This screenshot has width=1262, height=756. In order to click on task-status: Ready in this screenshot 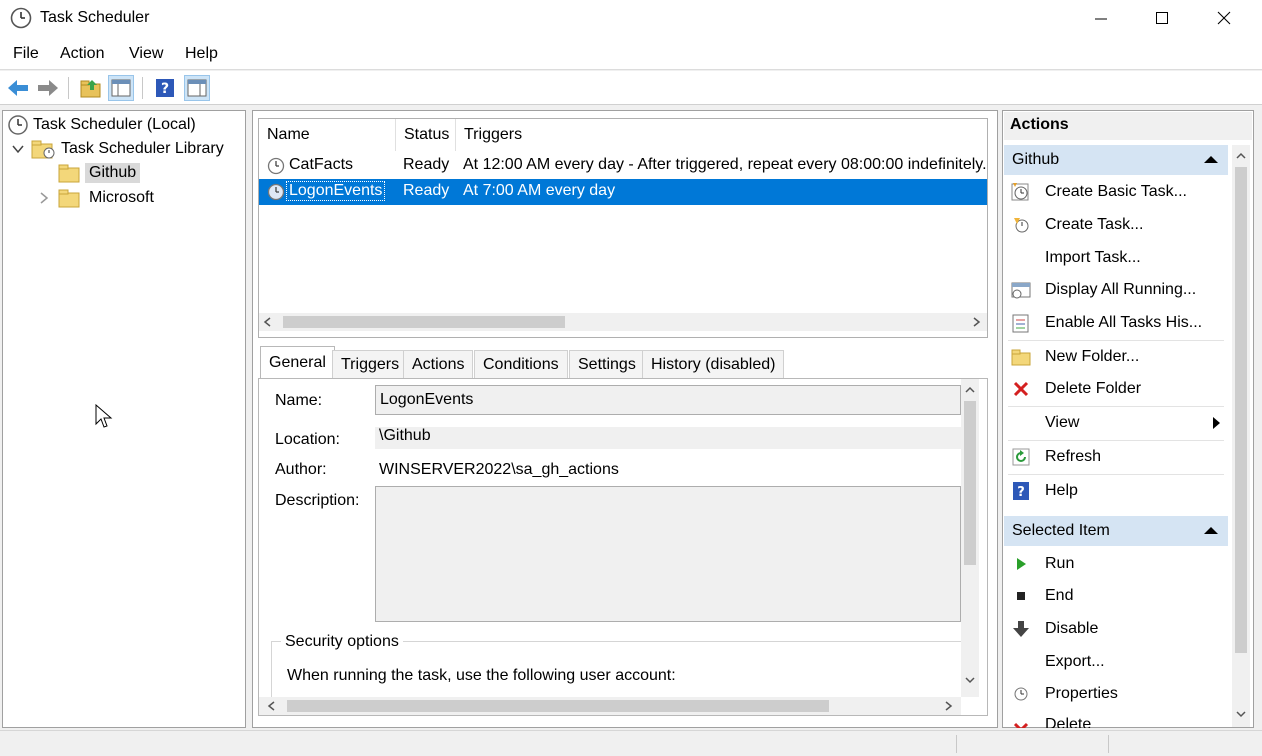, I will do `click(426, 164)`.